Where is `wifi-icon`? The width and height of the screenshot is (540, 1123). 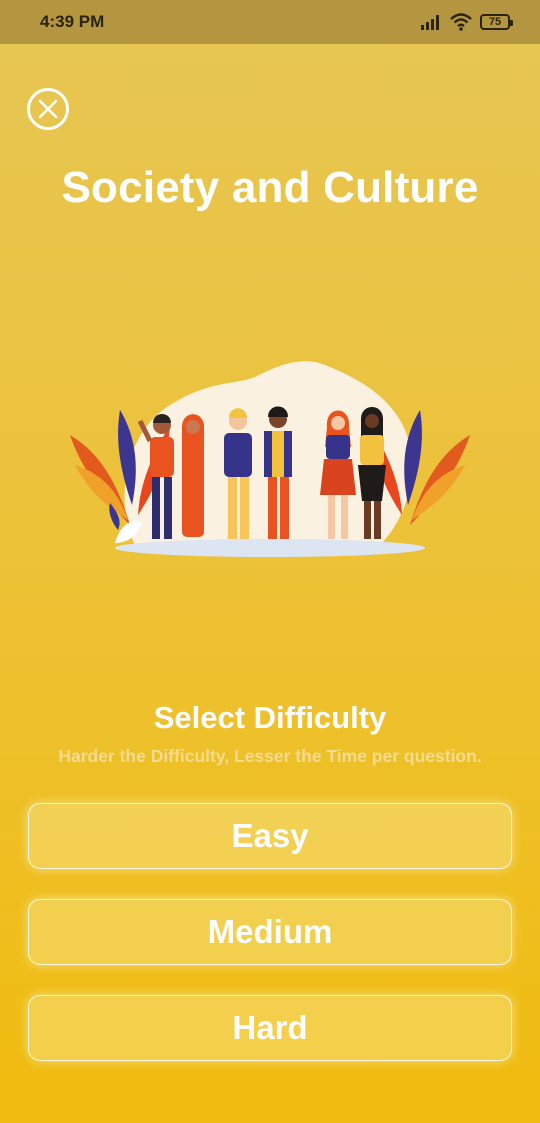
wifi-icon is located at coordinates (461, 22).